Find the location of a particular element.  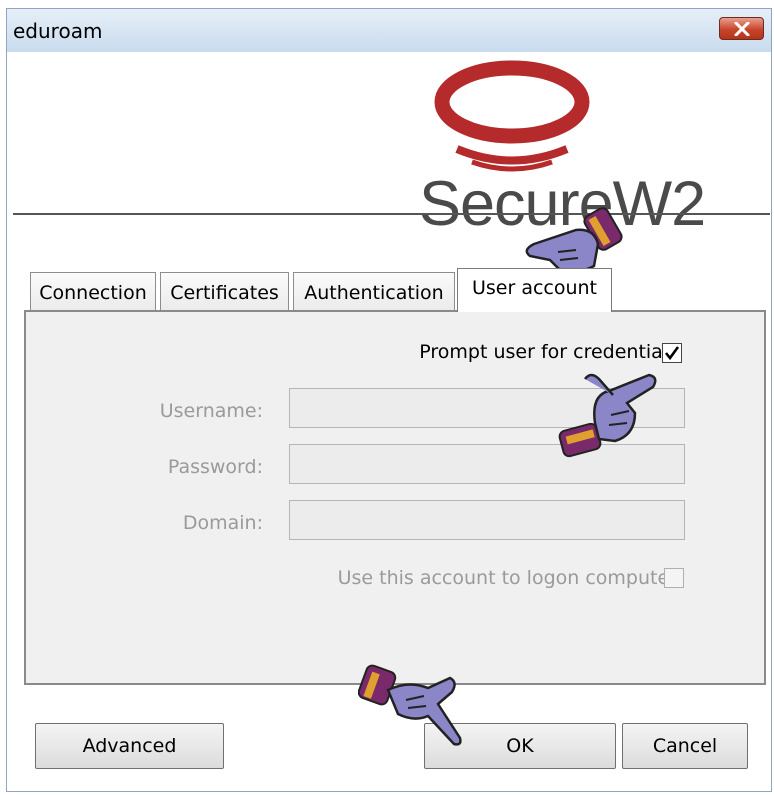

close-icon is located at coordinates (742, 29).